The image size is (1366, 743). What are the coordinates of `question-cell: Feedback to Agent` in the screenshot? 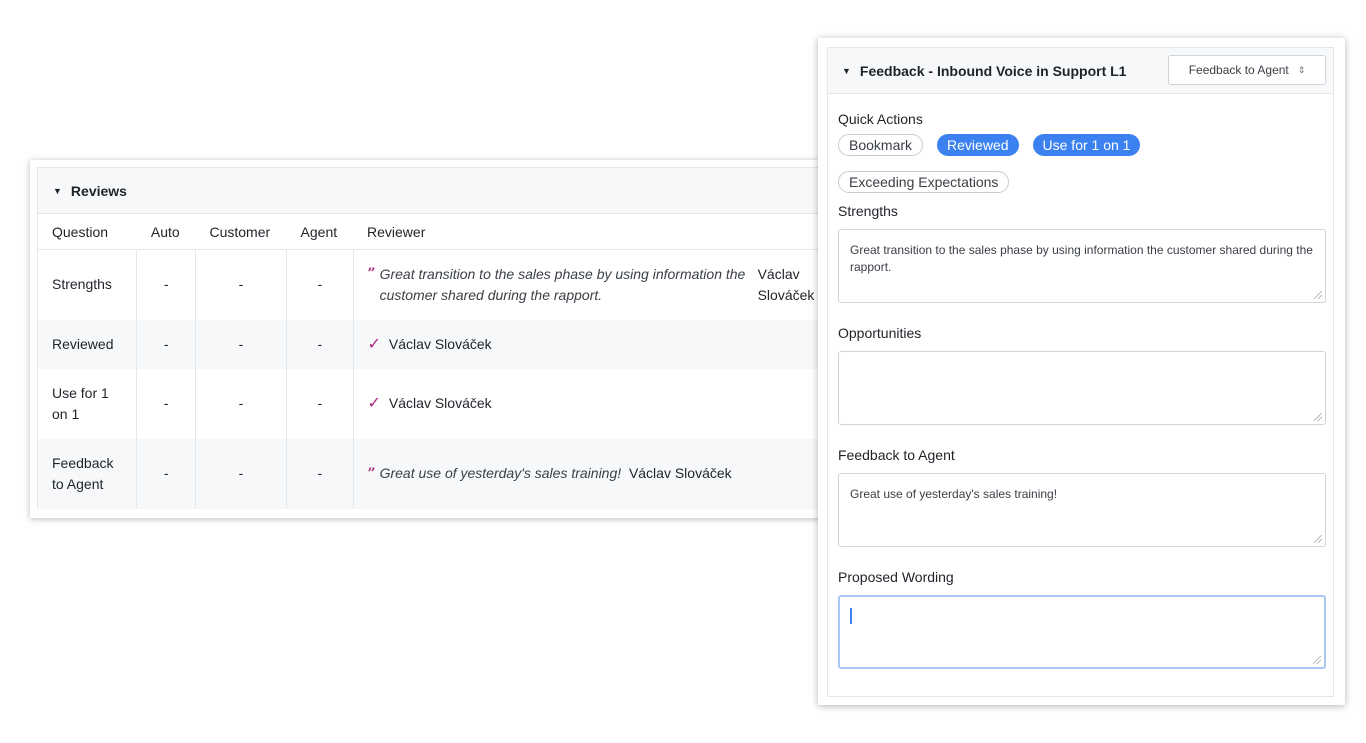 It's located at (88, 473).